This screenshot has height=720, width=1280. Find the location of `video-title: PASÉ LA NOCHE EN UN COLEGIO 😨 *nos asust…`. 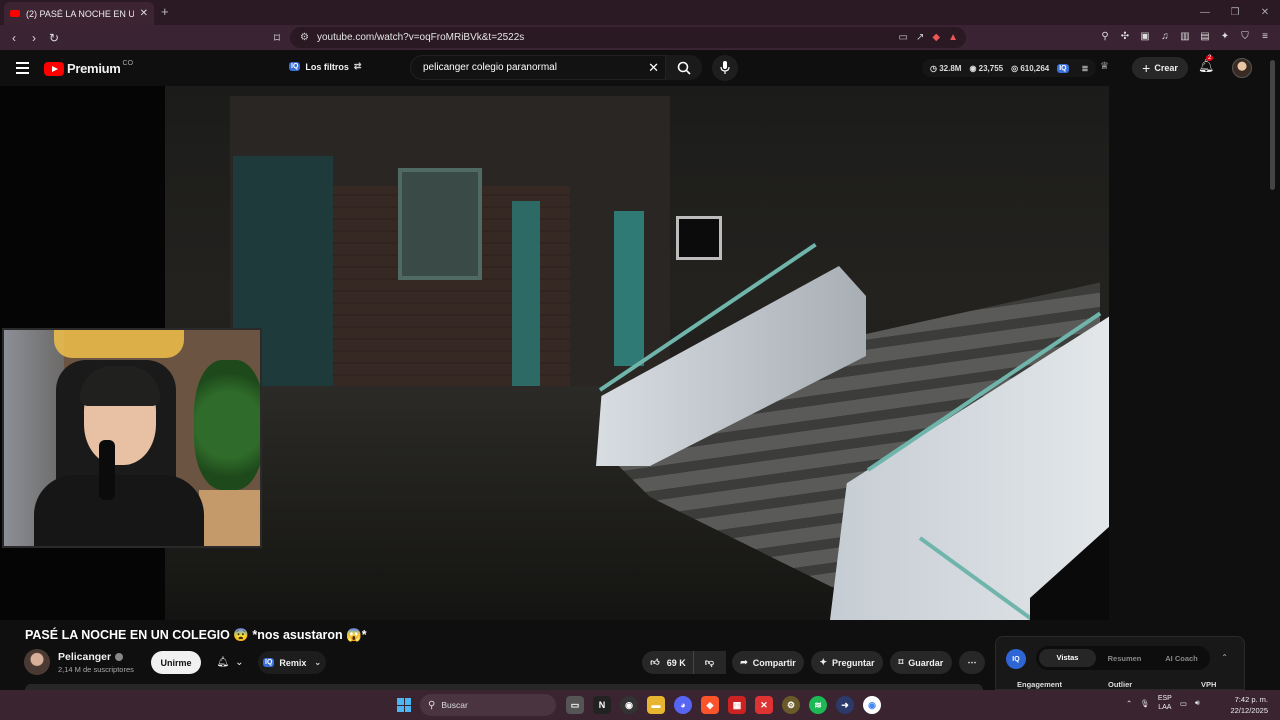

video-title: PASÉ LA NOCHE EN UN COLEGIO 😨 *nos asust… is located at coordinates (196, 635).